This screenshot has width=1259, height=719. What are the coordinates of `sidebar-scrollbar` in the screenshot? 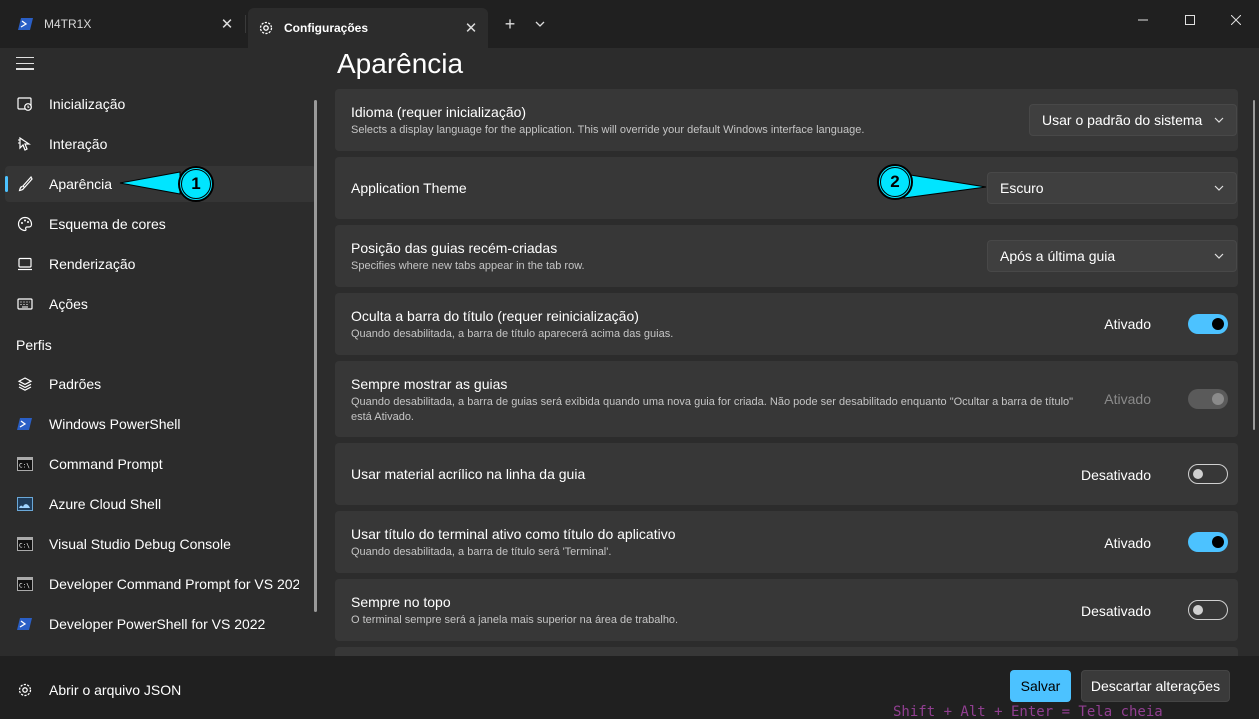 It's located at (315, 356).